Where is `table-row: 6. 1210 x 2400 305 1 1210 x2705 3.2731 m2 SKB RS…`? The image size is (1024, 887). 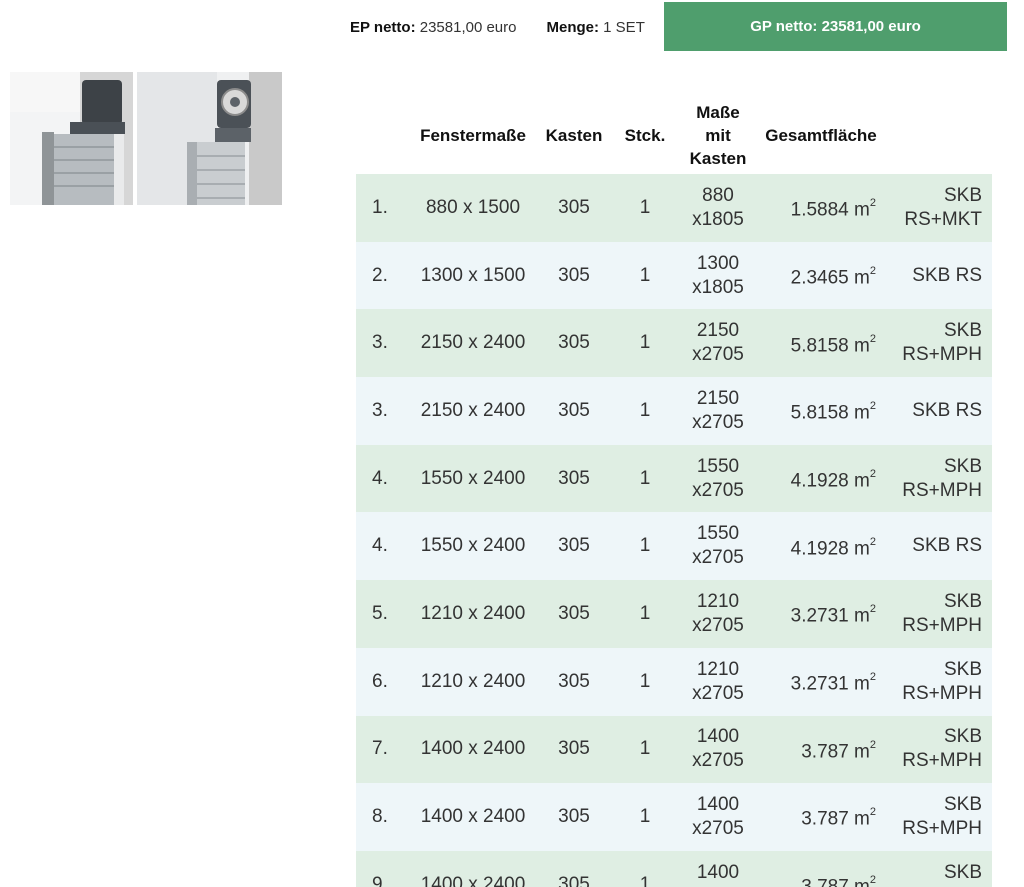 table-row: 6. 1210 x 2400 305 1 1210 x2705 3.2731 m2 SKB RS… is located at coordinates (674, 681).